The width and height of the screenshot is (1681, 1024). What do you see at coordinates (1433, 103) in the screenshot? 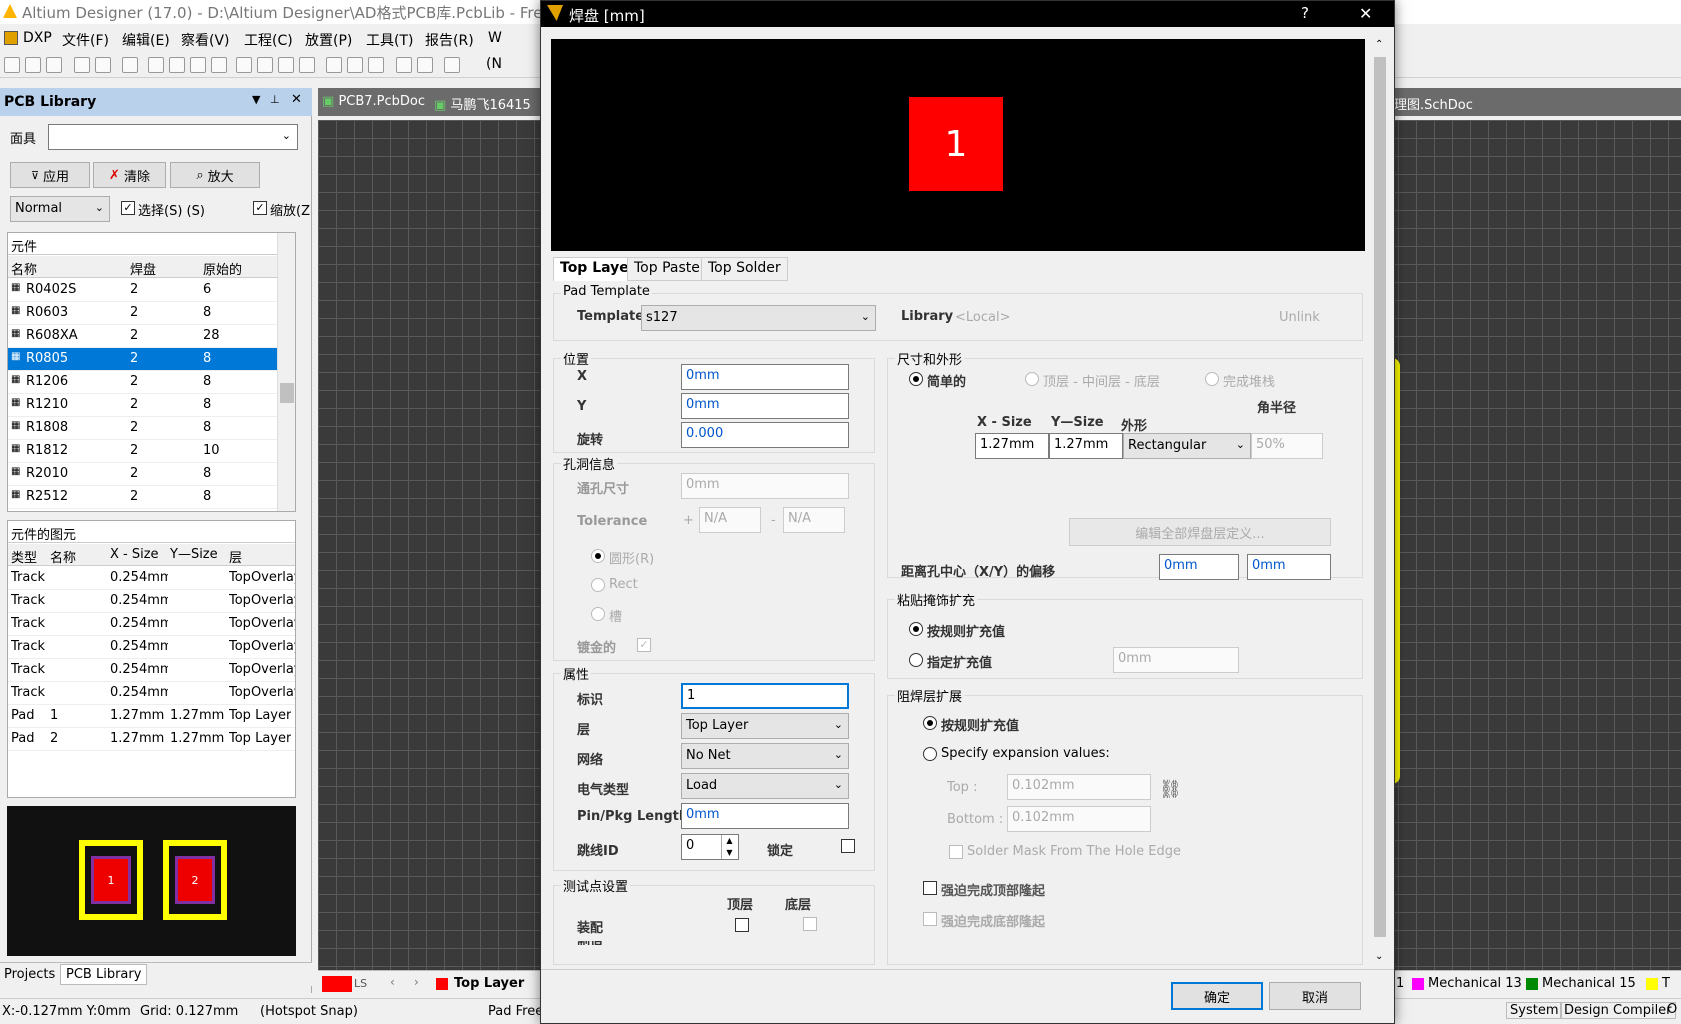
I see `tab-schdoc: 理图.SchDoc` at bounding box center [1433, 103].